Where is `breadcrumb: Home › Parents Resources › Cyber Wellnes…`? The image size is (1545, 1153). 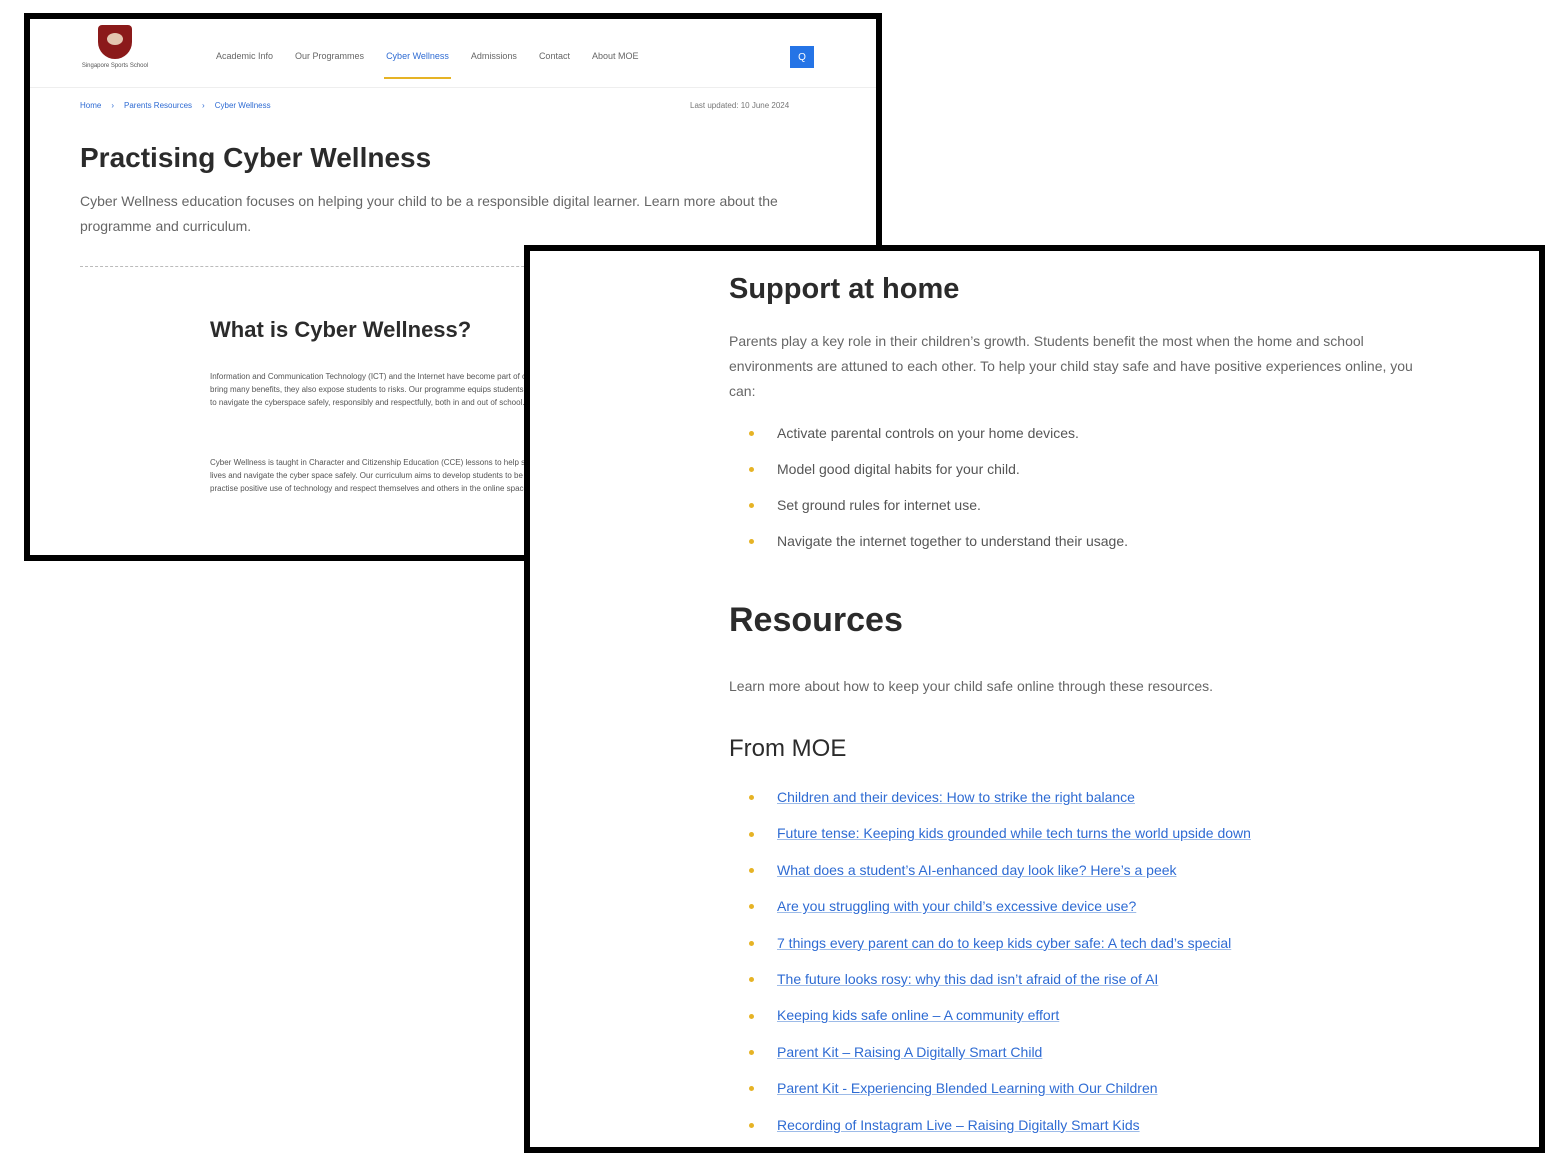
breadcrumb: Home › Parents Resources › Cyber Wellnes… is located at coordinates (175, 105).